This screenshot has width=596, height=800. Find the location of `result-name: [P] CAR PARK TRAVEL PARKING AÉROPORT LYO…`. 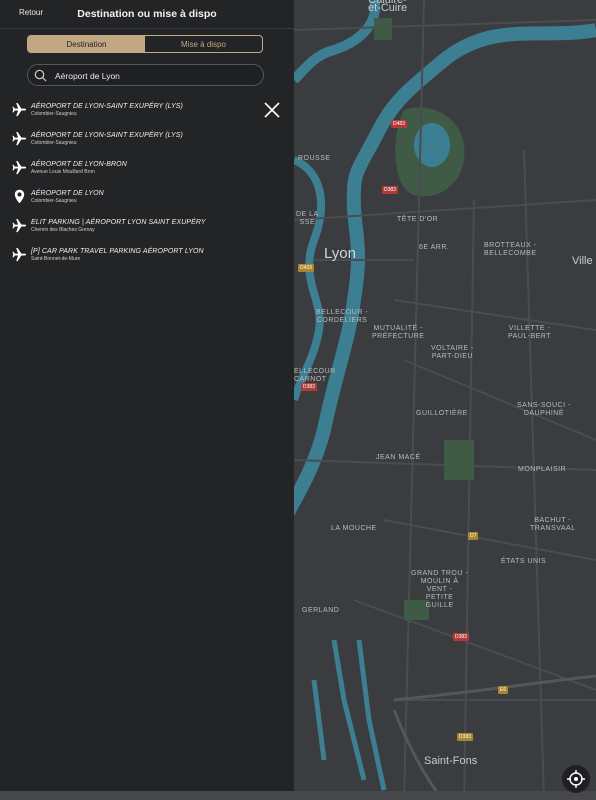

result-name: [P] CAR PARK TRAVEL PARKING AÉROPORT LYO… is located at coordinates (117, 251).